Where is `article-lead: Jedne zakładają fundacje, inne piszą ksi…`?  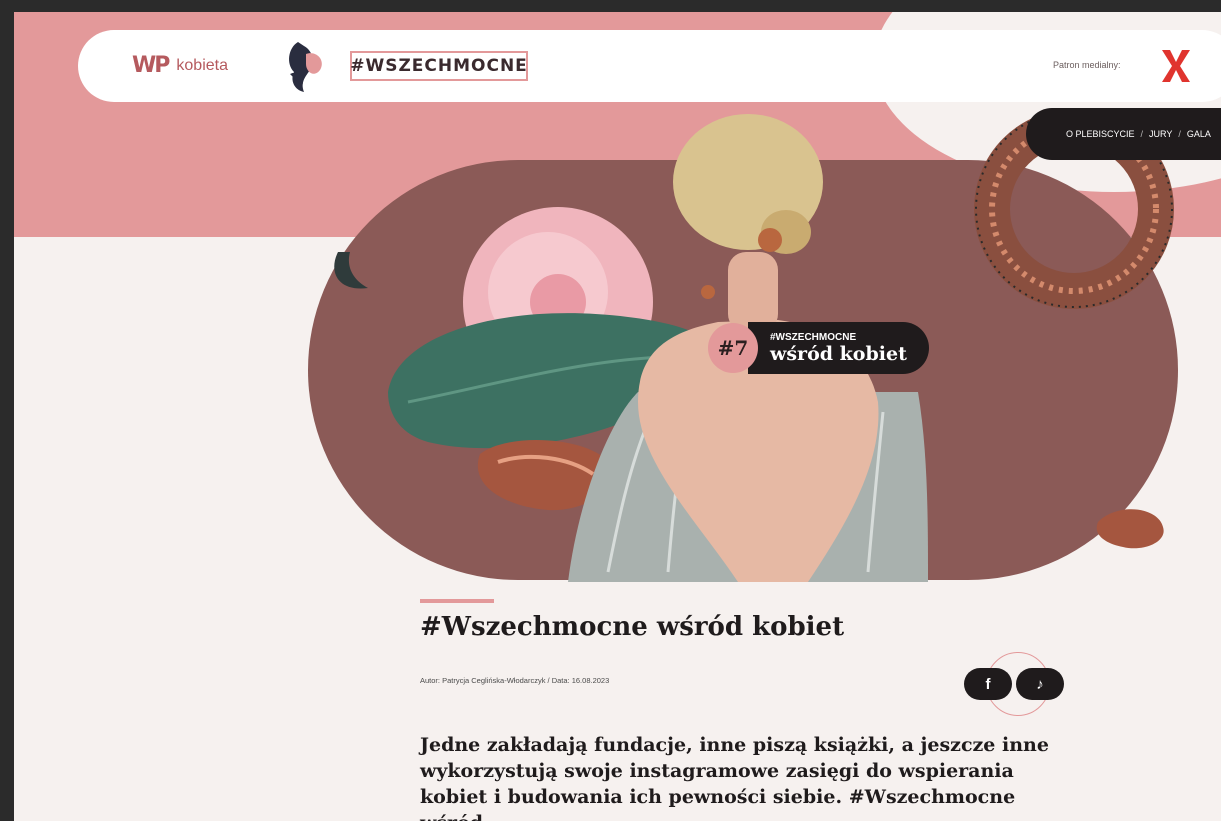 article-lead: Jedne zakładają fundacje, inne piszą ksi… is located at coordinates (734, 777).